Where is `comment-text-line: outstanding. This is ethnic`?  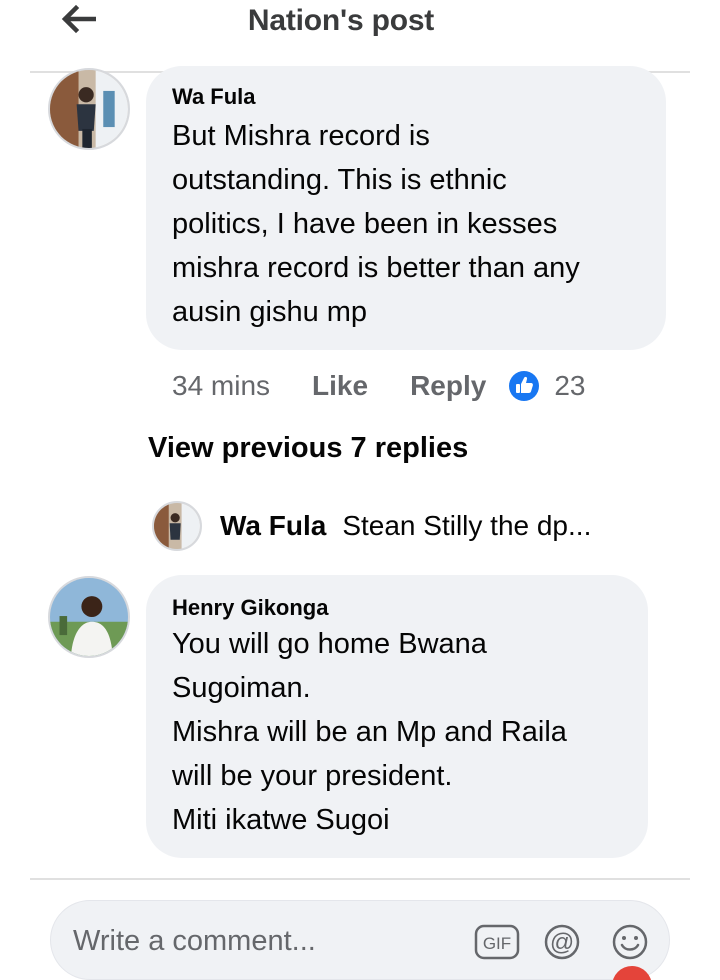 comment-text-line: outstanding. This is ethnic is located at coordinates (339, 180).